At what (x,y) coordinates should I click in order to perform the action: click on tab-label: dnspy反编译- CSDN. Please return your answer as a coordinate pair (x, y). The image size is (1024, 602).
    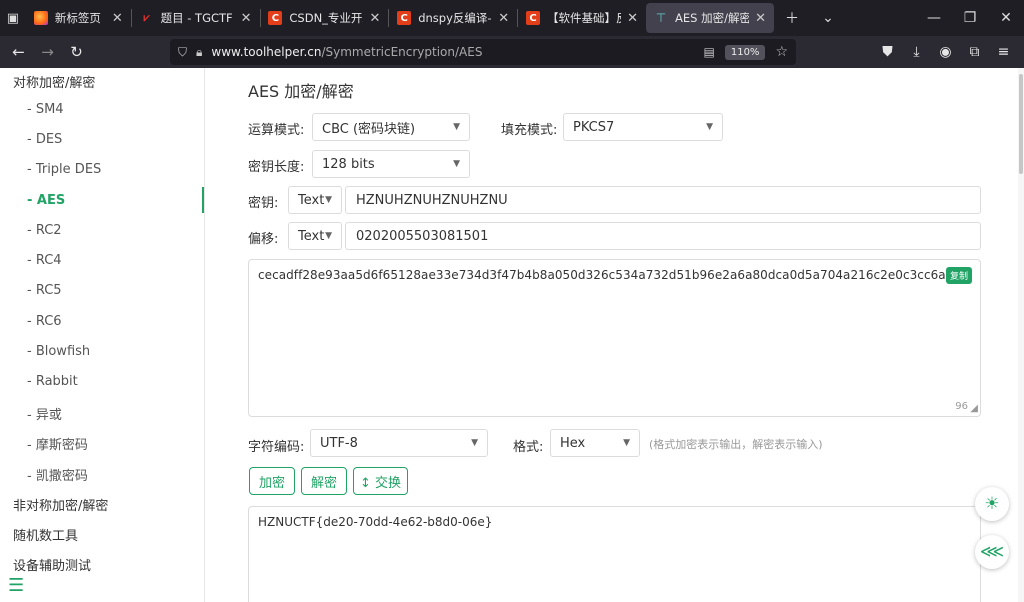
    Looking at the image, I should click on (455, 18).